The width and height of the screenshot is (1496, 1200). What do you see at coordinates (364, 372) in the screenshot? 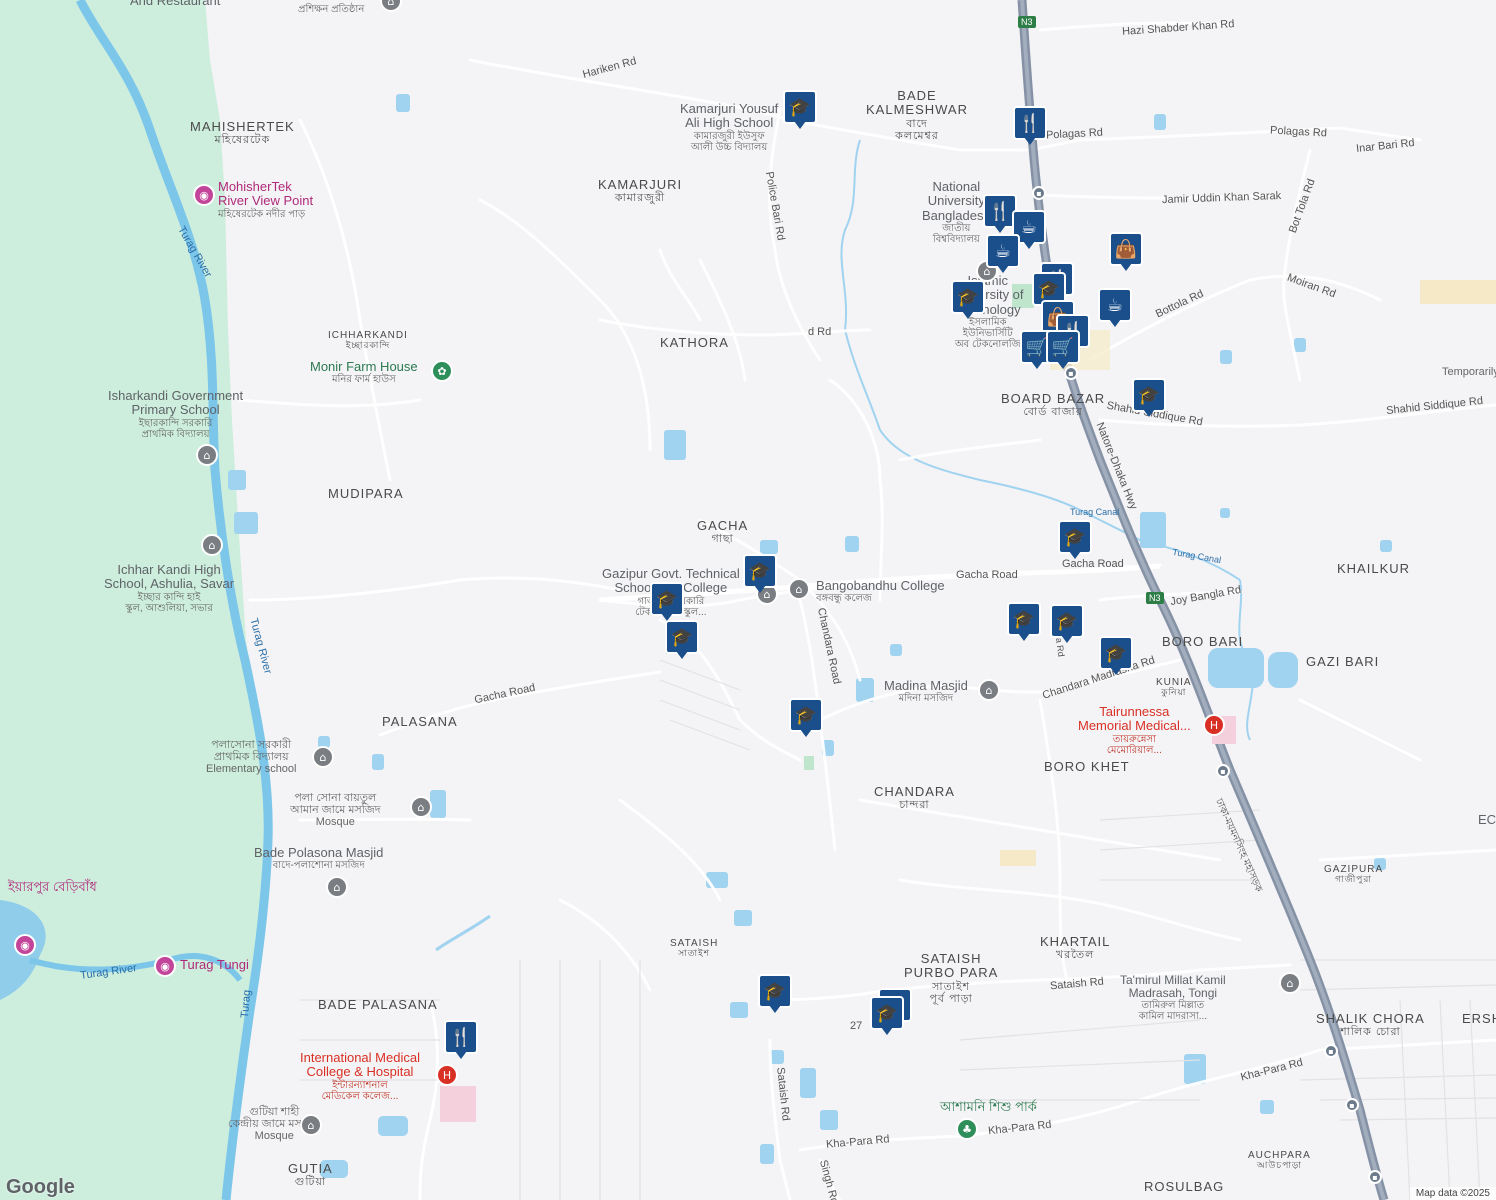
I see `poi-label: Monir Farm House মনির ফার্ম হাউস` at bounding box center [364, 372].